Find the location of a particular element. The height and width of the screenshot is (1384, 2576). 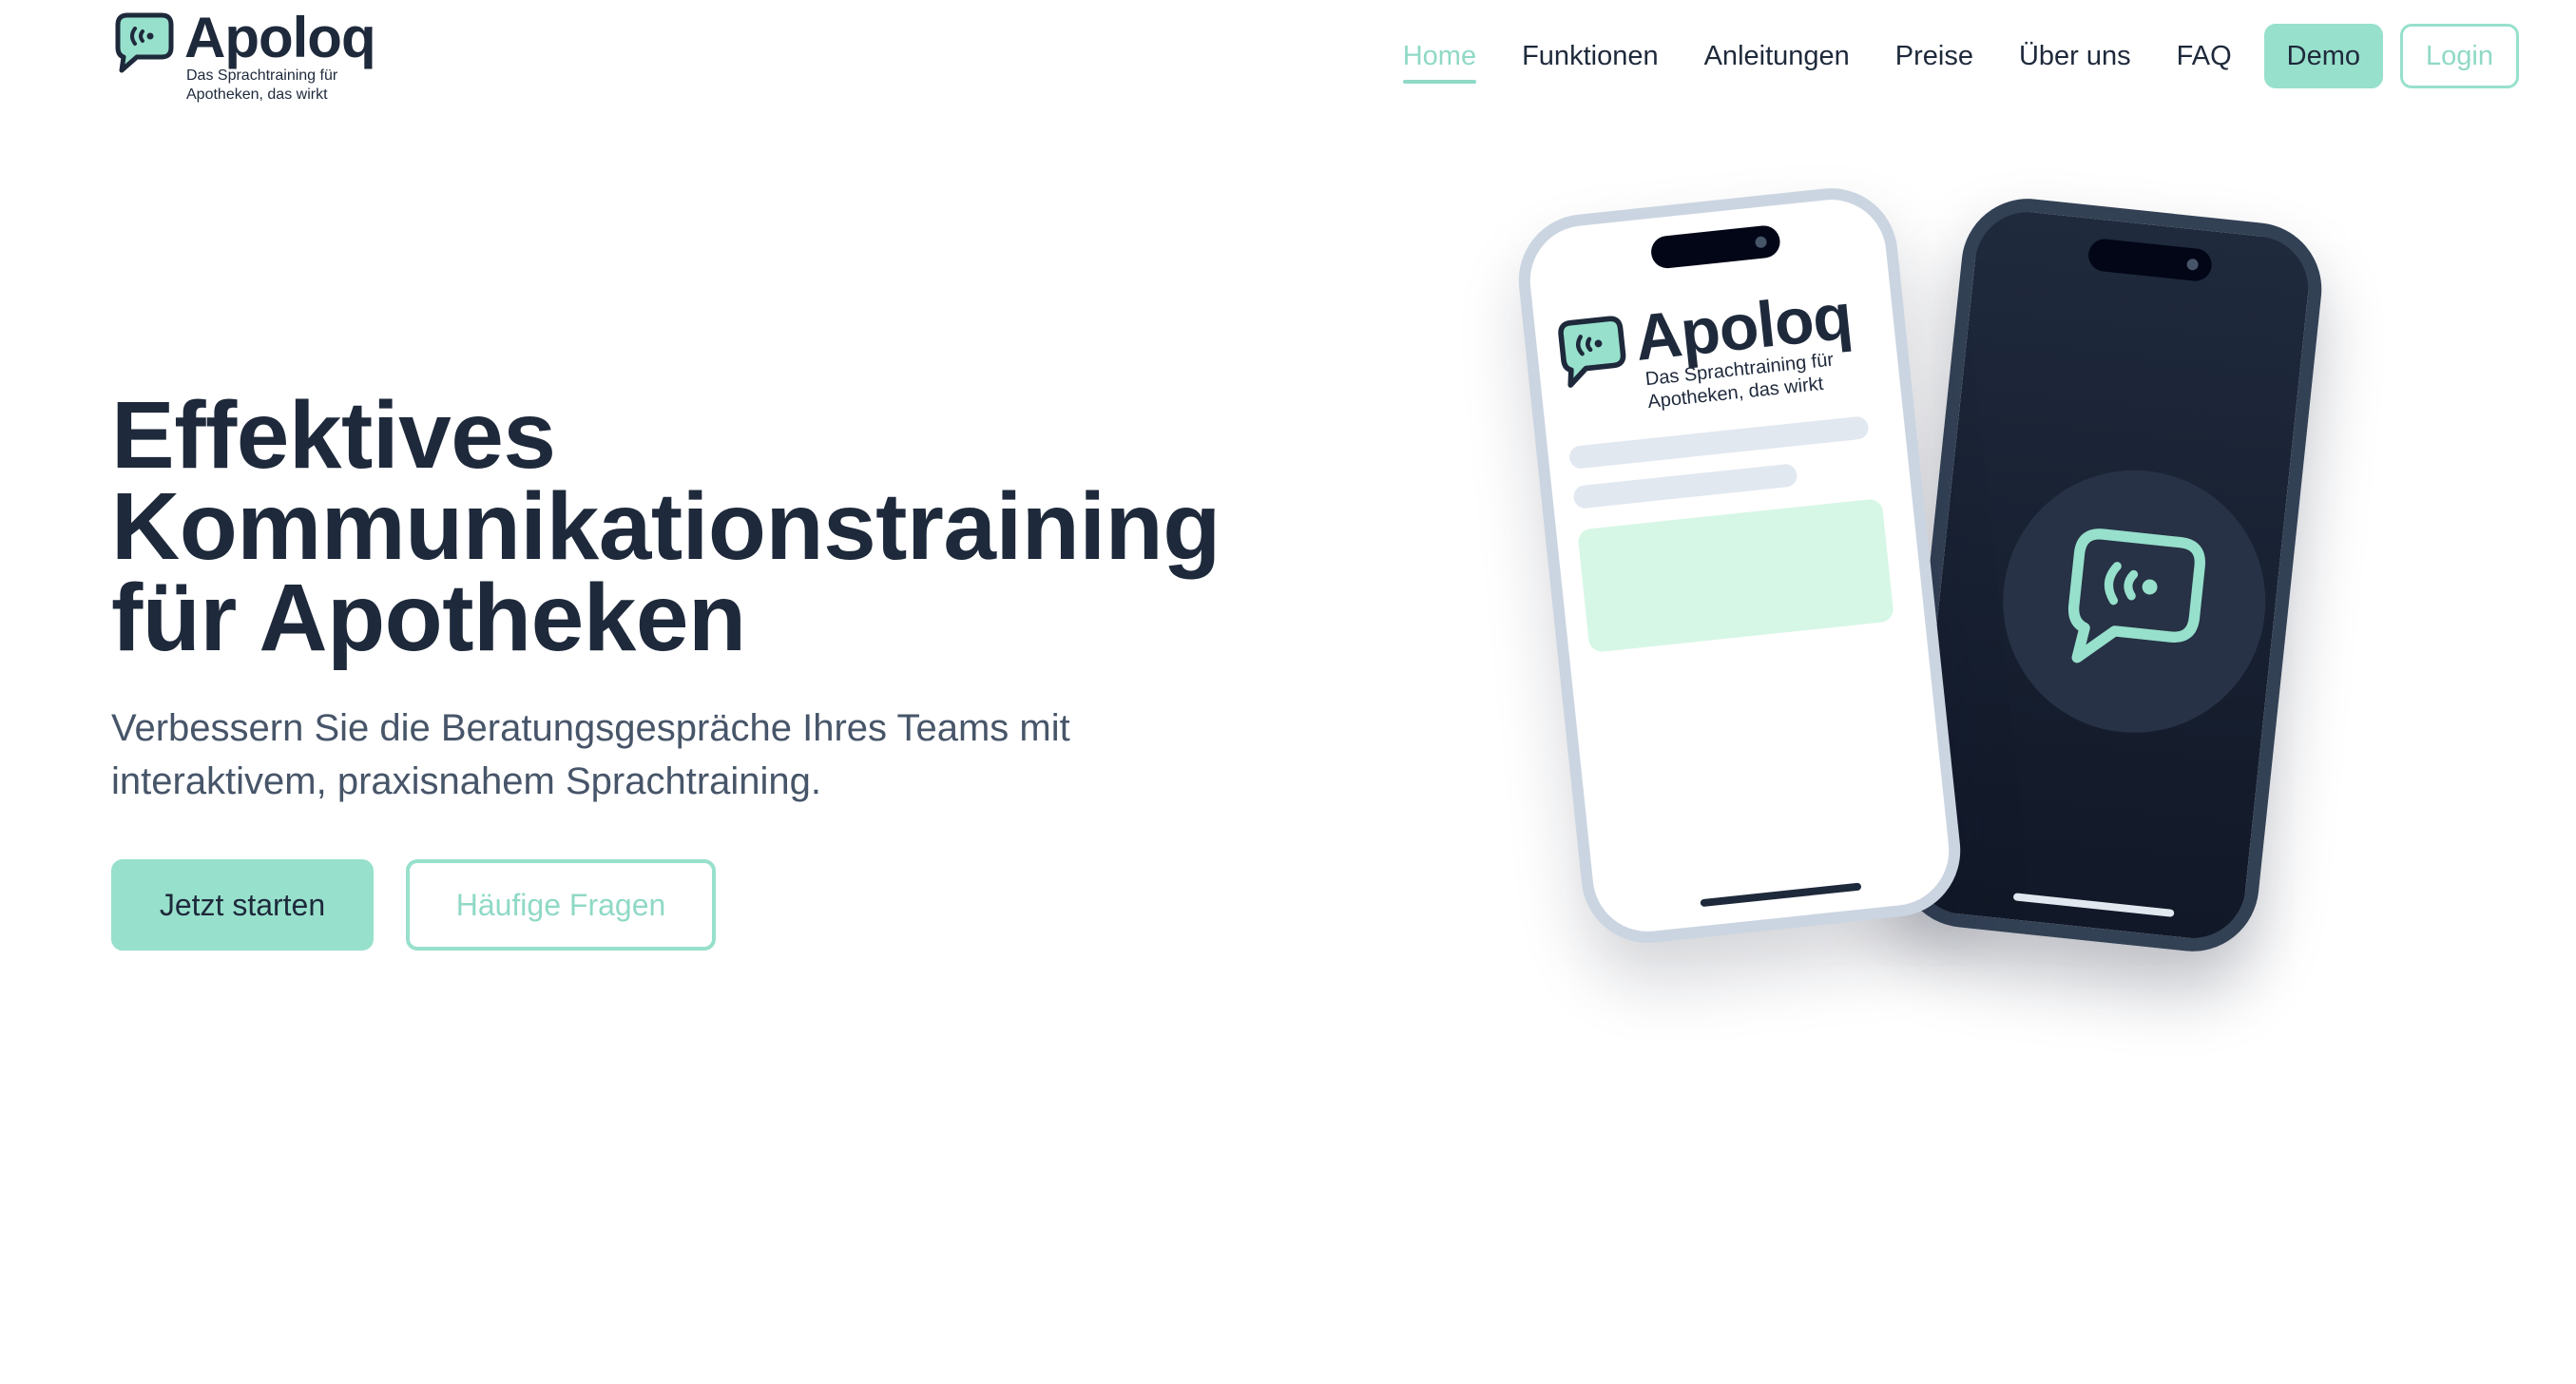

faq-button: Häufige Fragen is located at coordinates (561, 905).